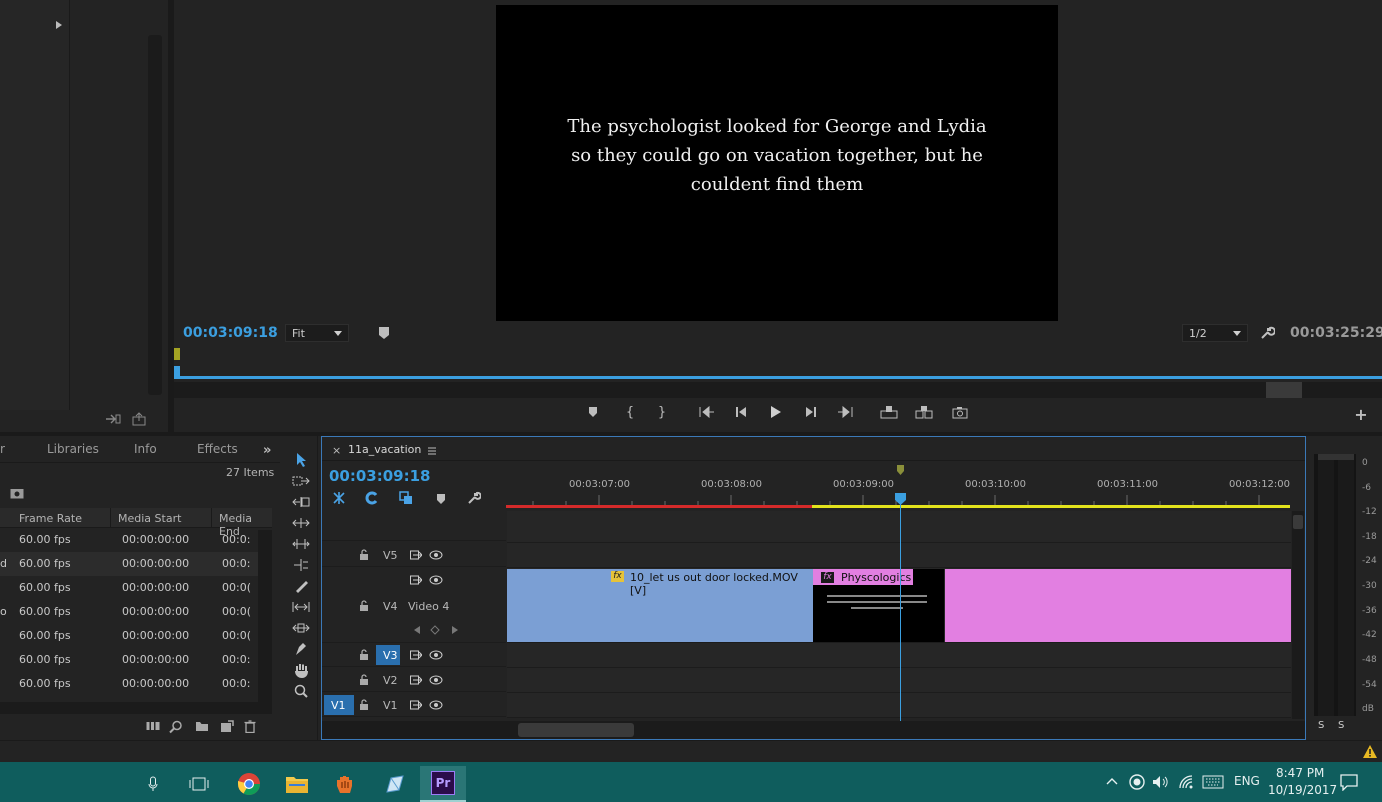 The width and height of the screenshot is (1382, 802). Describe the element at coordinates (660, 605) in the screenshot. I see `clip-door-locked: fx 10_let us out door locked.MOV [V]` at that location.